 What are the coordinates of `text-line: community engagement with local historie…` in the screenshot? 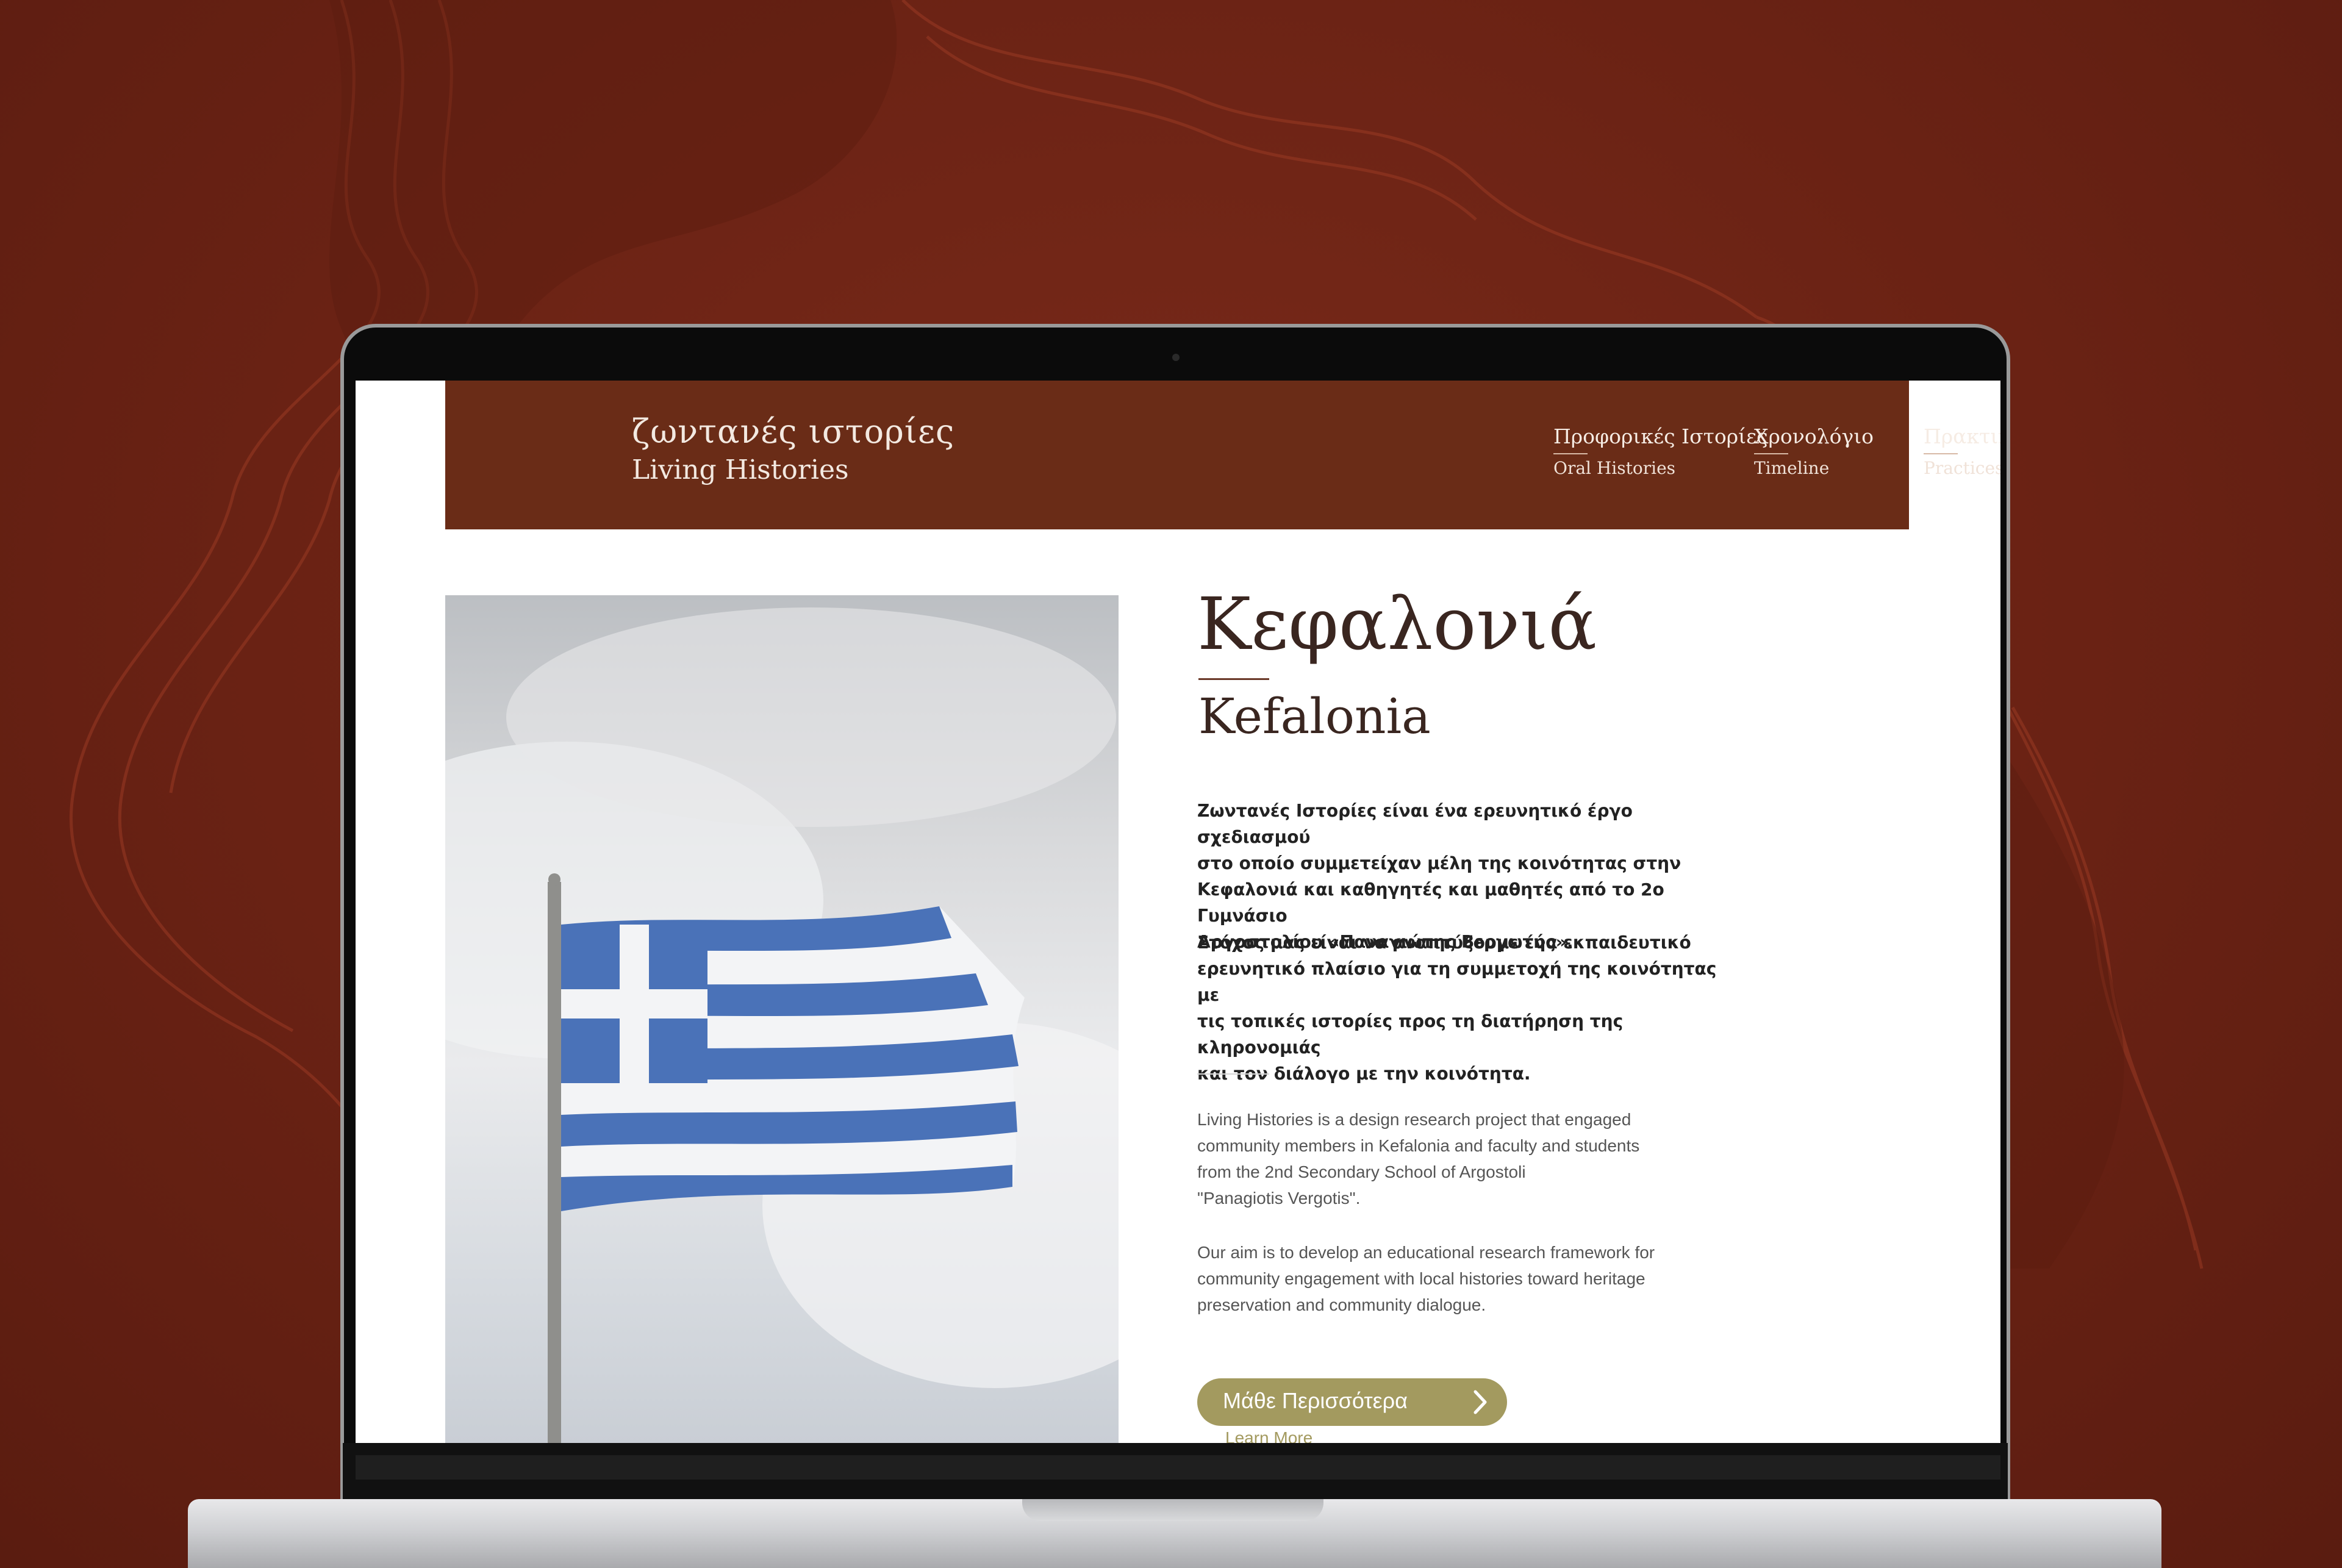 It's located at (1421, 1278).